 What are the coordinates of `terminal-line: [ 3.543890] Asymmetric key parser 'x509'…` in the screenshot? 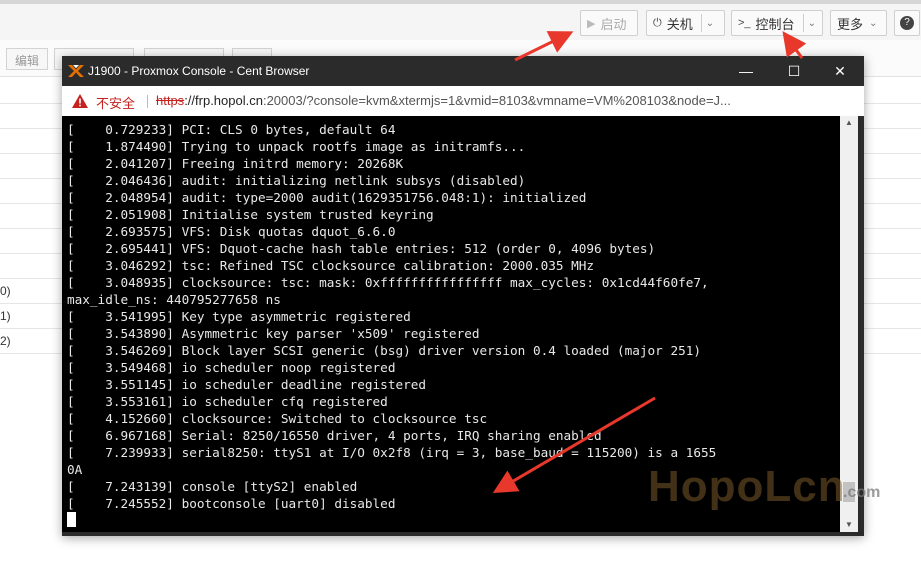 It's located at (273, 333).